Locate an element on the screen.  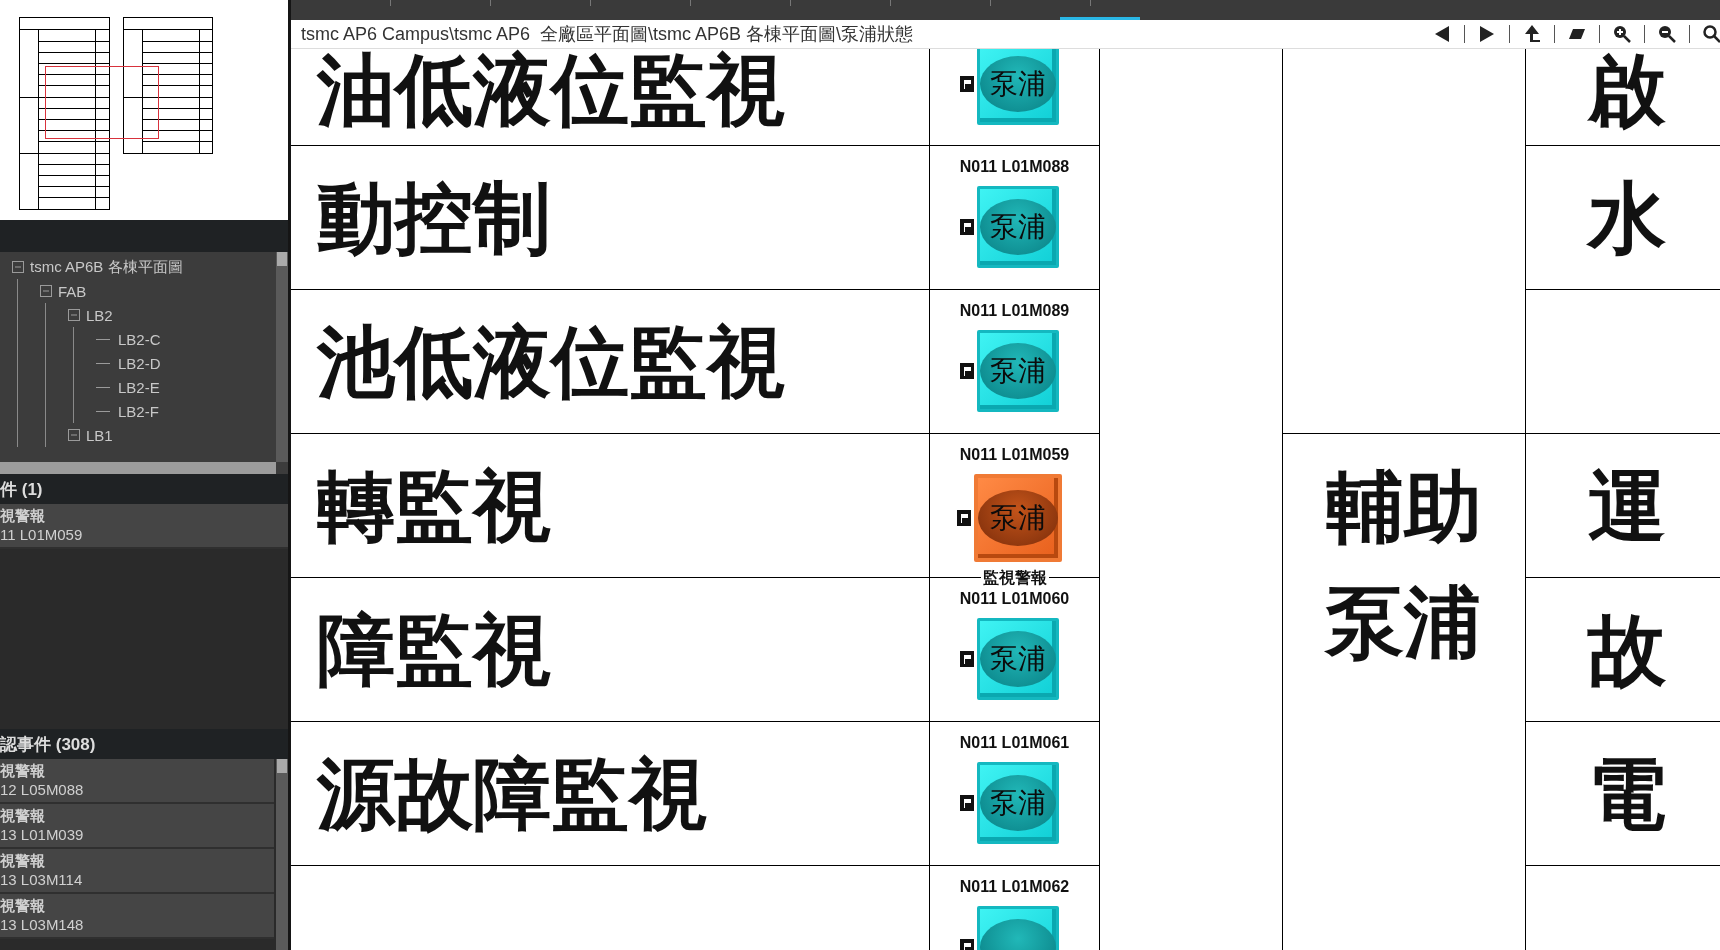
device-code: N011 L01M061 is located at coordinates (1014, 743).